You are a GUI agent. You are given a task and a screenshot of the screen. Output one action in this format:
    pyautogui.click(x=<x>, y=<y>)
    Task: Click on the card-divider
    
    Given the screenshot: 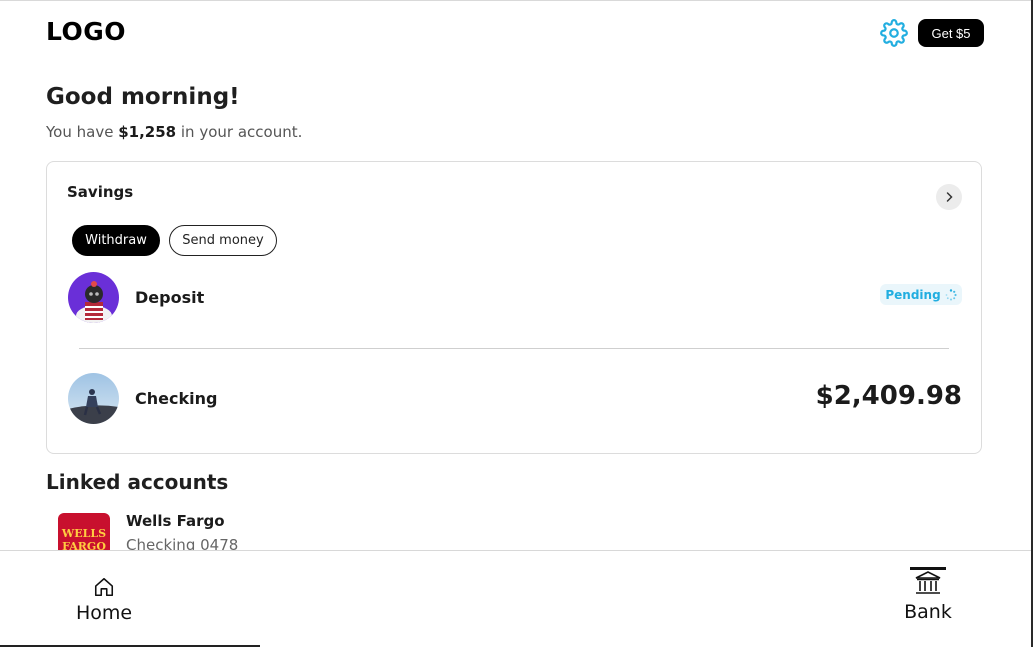 What is the action you would take?
    pyautogui.click(x=514, y=348)
    